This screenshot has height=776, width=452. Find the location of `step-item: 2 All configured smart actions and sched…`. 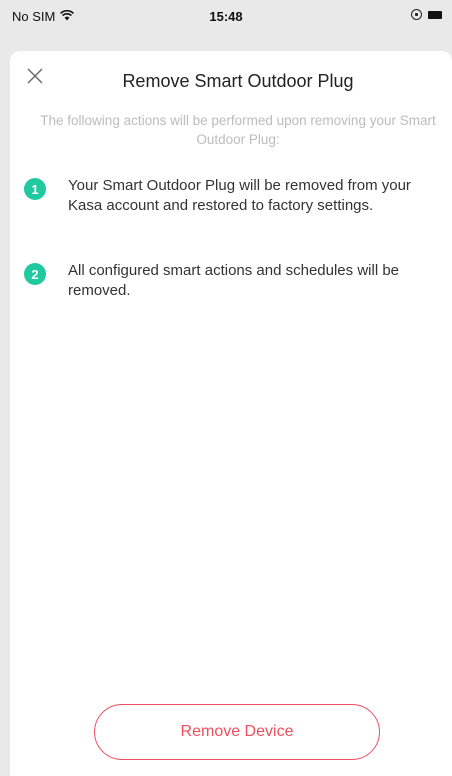

step-item: 2 All configured smart actions and sched… is located at coordinates (233, 281).